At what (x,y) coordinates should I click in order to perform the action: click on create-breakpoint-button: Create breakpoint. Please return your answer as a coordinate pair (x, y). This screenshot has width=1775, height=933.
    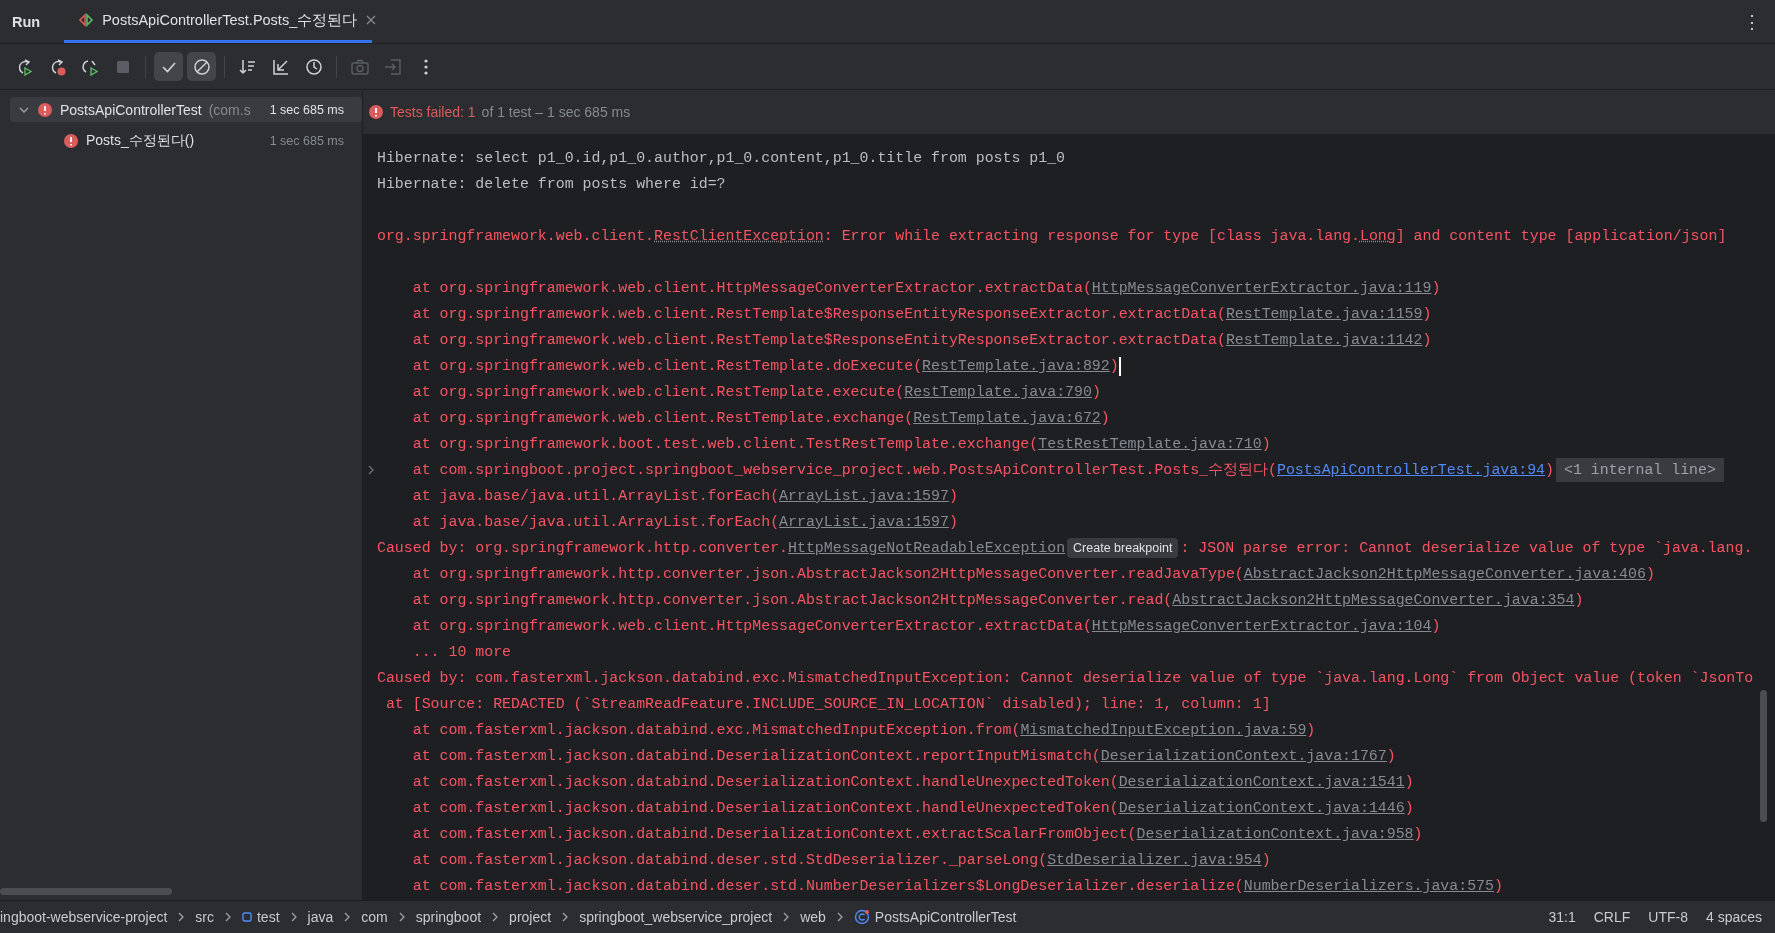
    Looking at the image, I should click on (1123, 548).